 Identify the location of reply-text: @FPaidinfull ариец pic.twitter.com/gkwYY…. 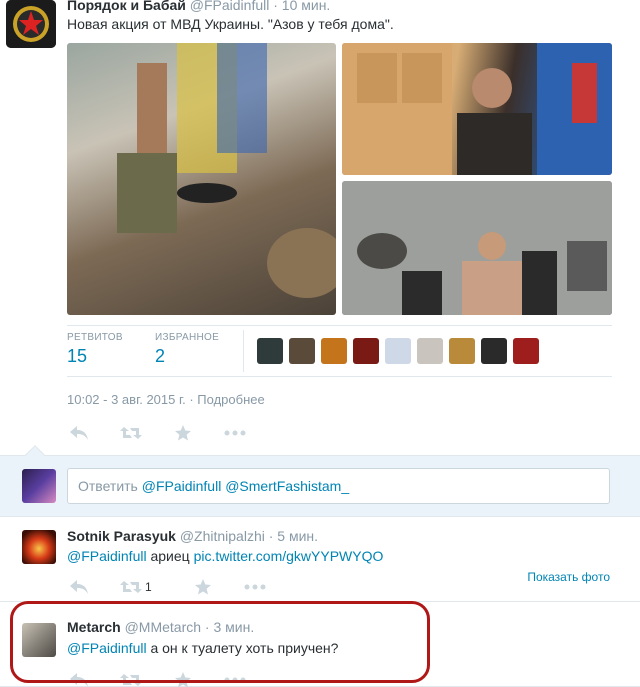
(225, 556).